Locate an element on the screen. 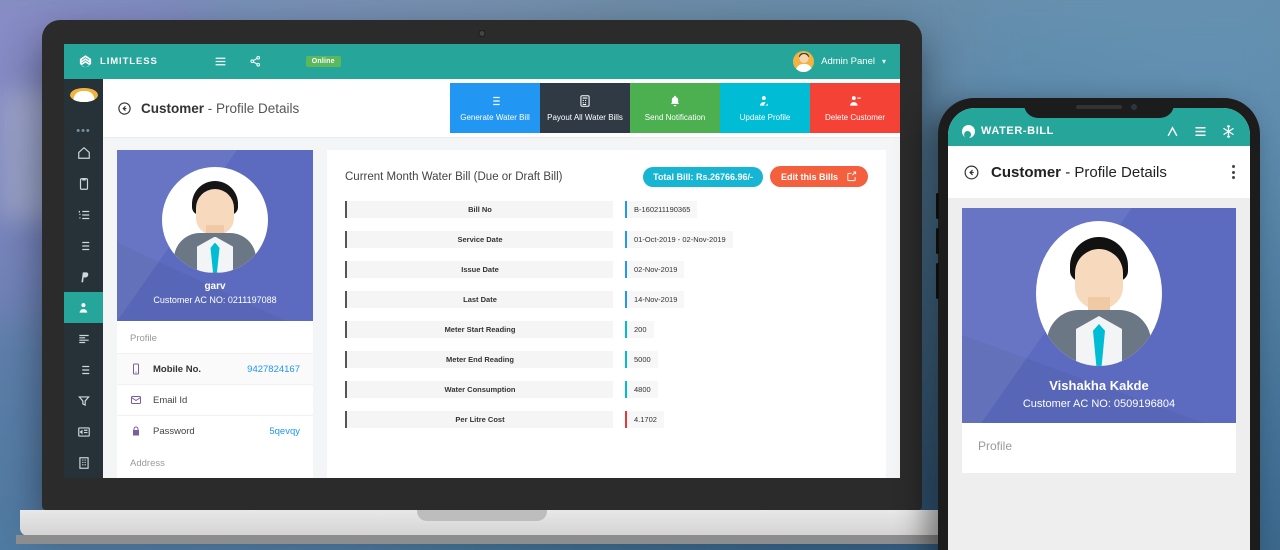  update-profile-button: Update Profile is located at coordinates (765, 108).